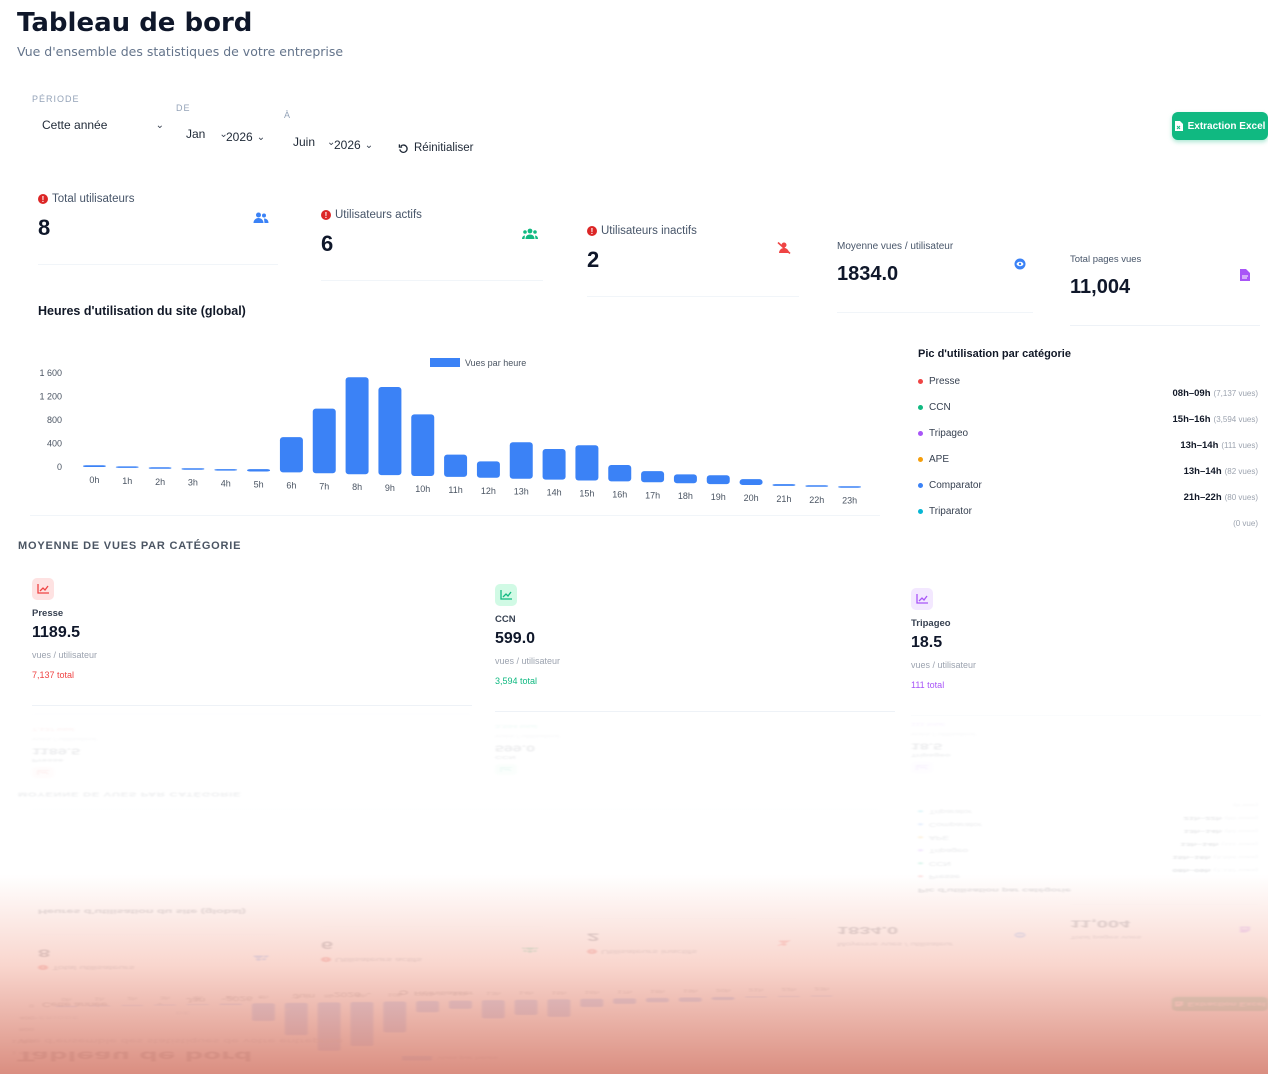  Describe the element at coordinates (653, 477) in the screenshot. I see `bar-17h` at that location.